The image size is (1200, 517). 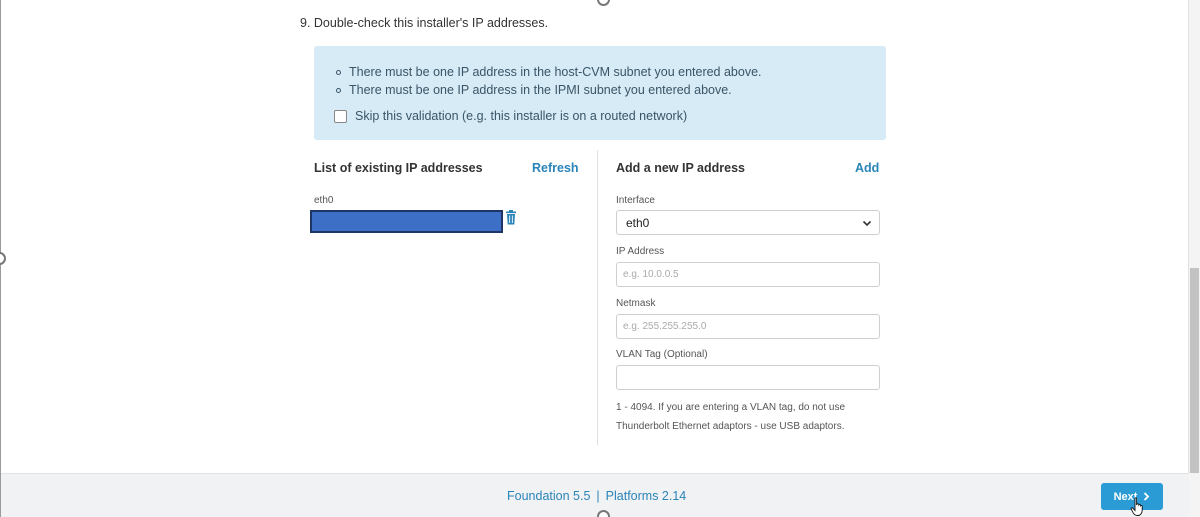 I want to click on existing-ips-heading: List of existing IP addresses, so click(x=398, y=168).